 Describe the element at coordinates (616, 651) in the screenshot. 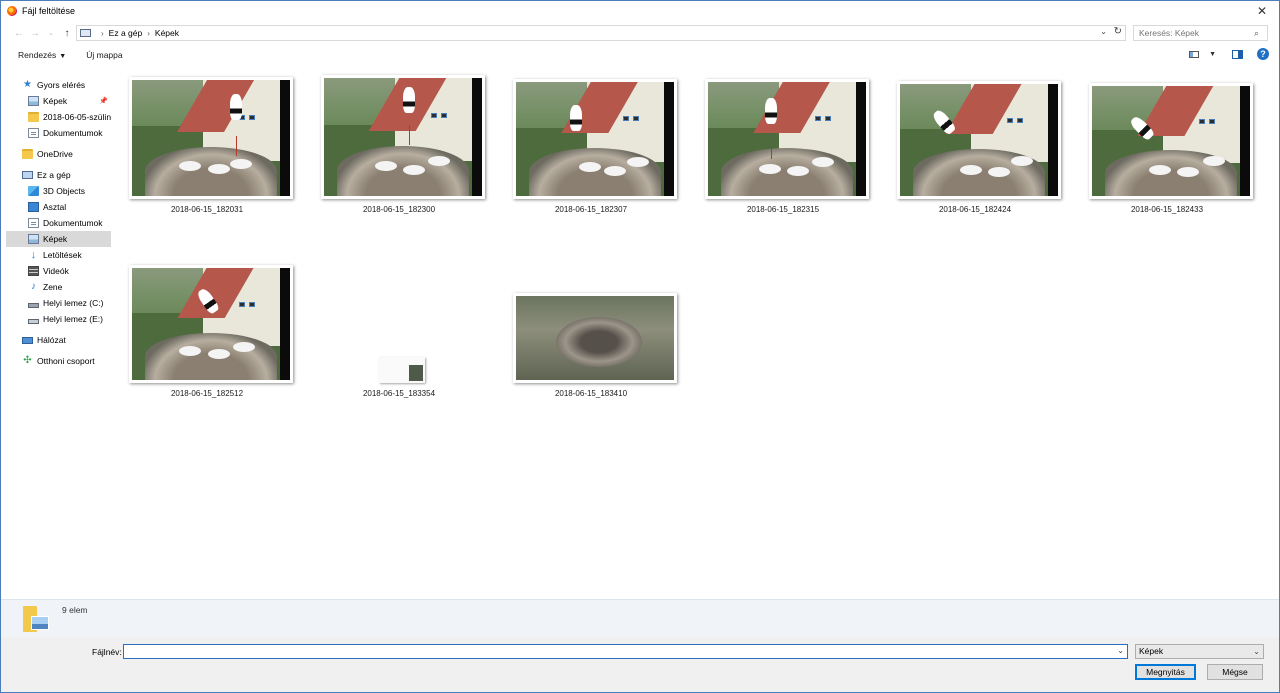

I see `filename-input` at that location.